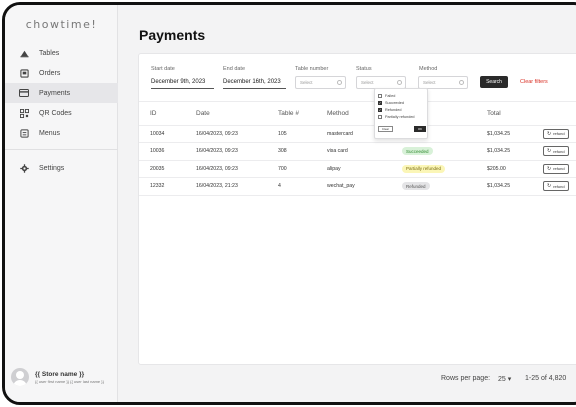 This screenshot has width=576, height=407. I want to click on sidebar-item-payments: Payments, so click(61, 93).